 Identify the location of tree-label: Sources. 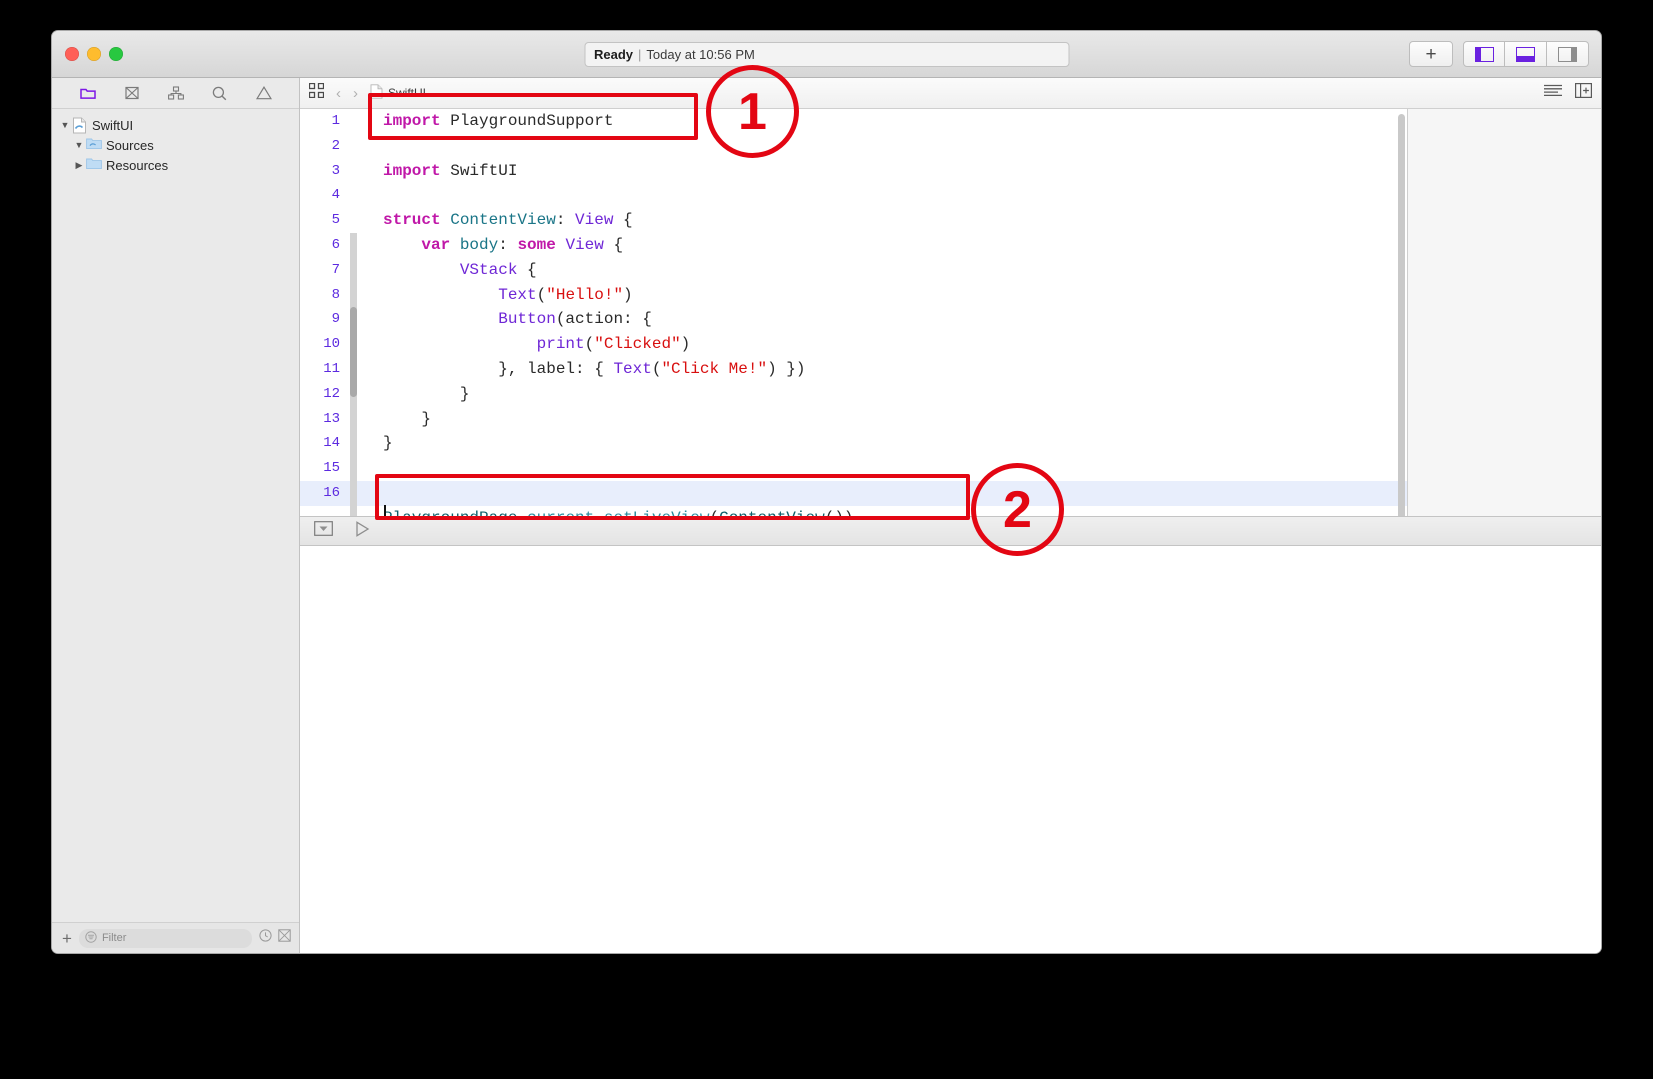
(130, 145).